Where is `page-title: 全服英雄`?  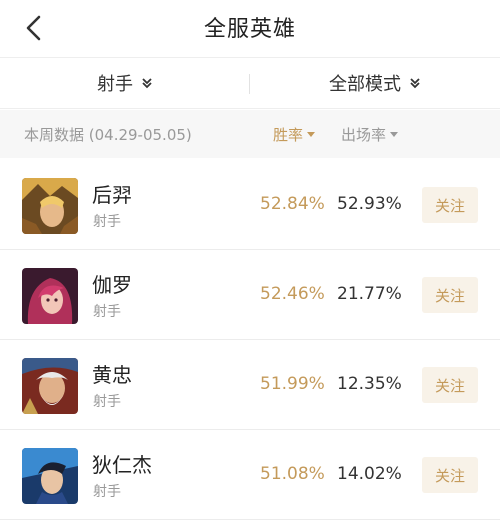 page-title: 全服英雄 is located at coordinates (249, 29).